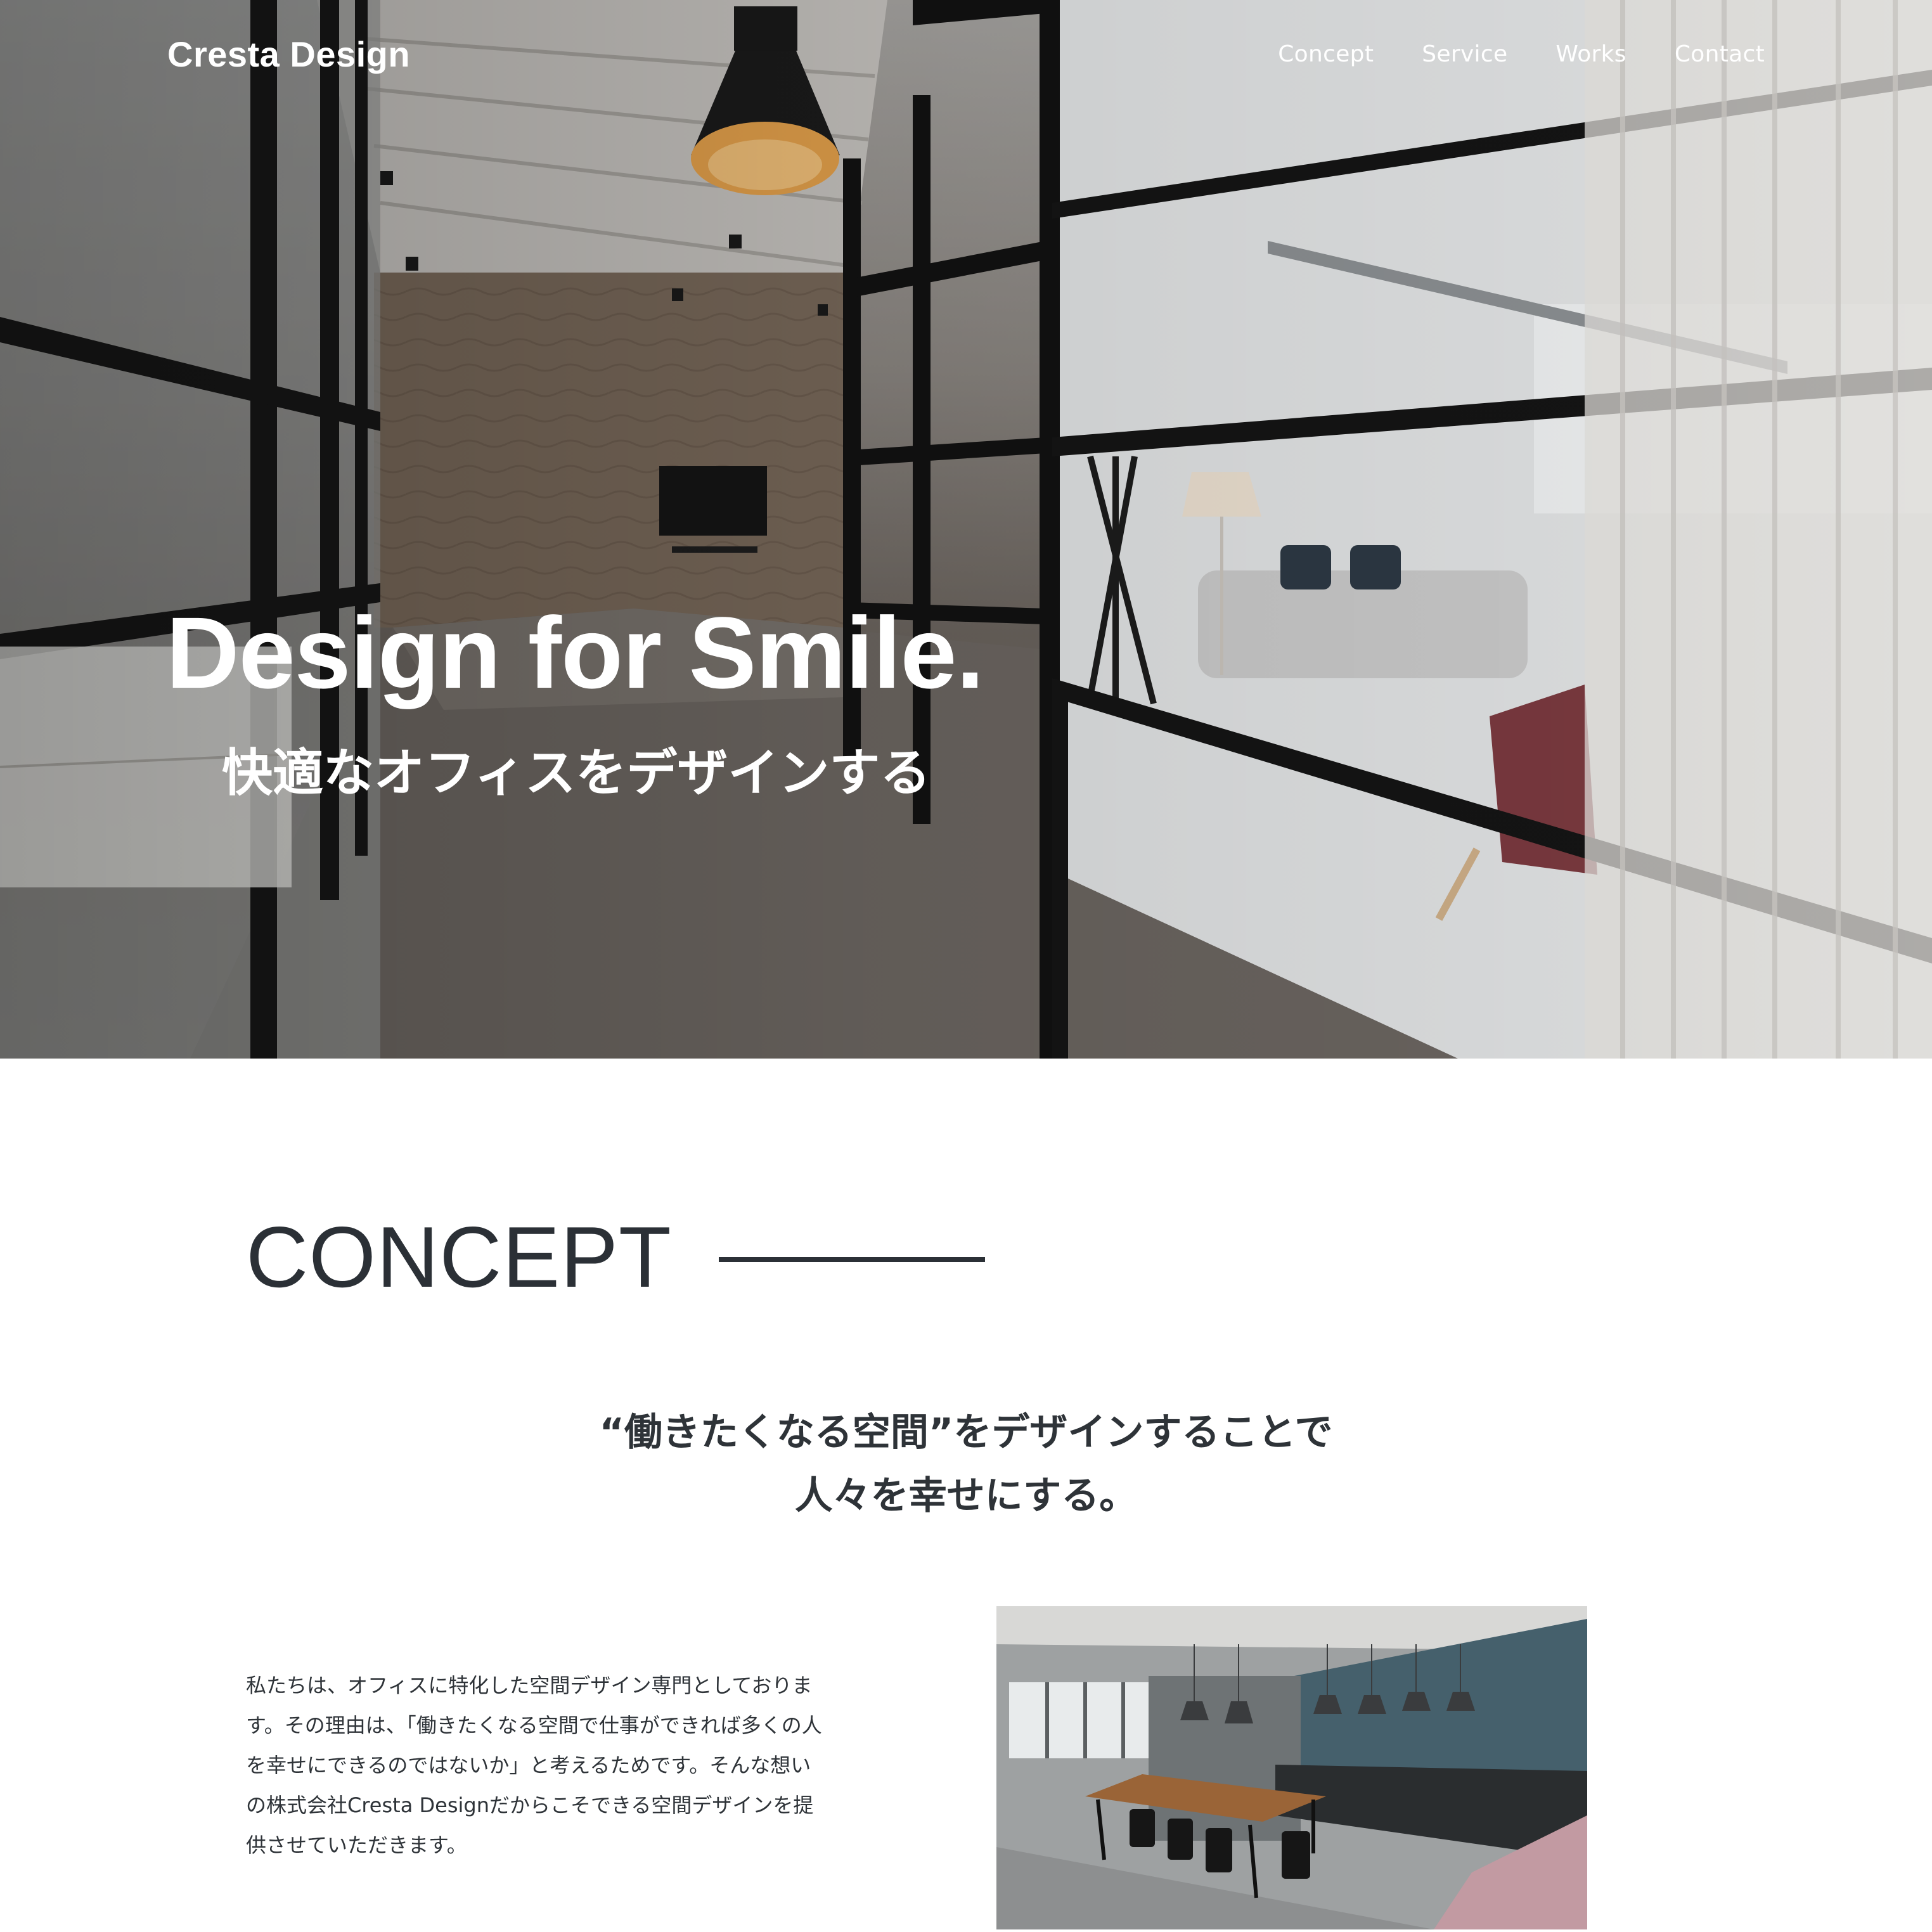 The image size is (1932, 1932). I want to click on nav-link-concept: Concept, so click(1326, 54).